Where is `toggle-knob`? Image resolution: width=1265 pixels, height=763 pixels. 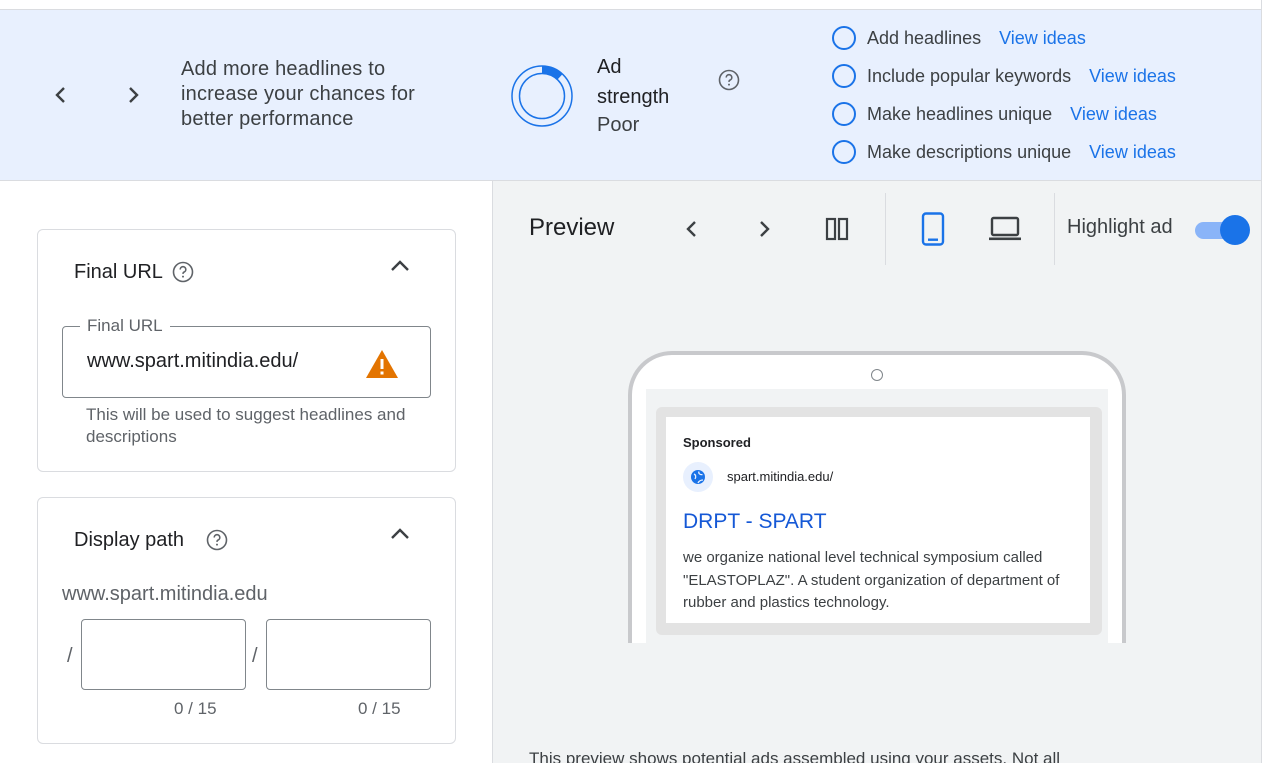
toggle-knob is located at coordinates (1235, 230).